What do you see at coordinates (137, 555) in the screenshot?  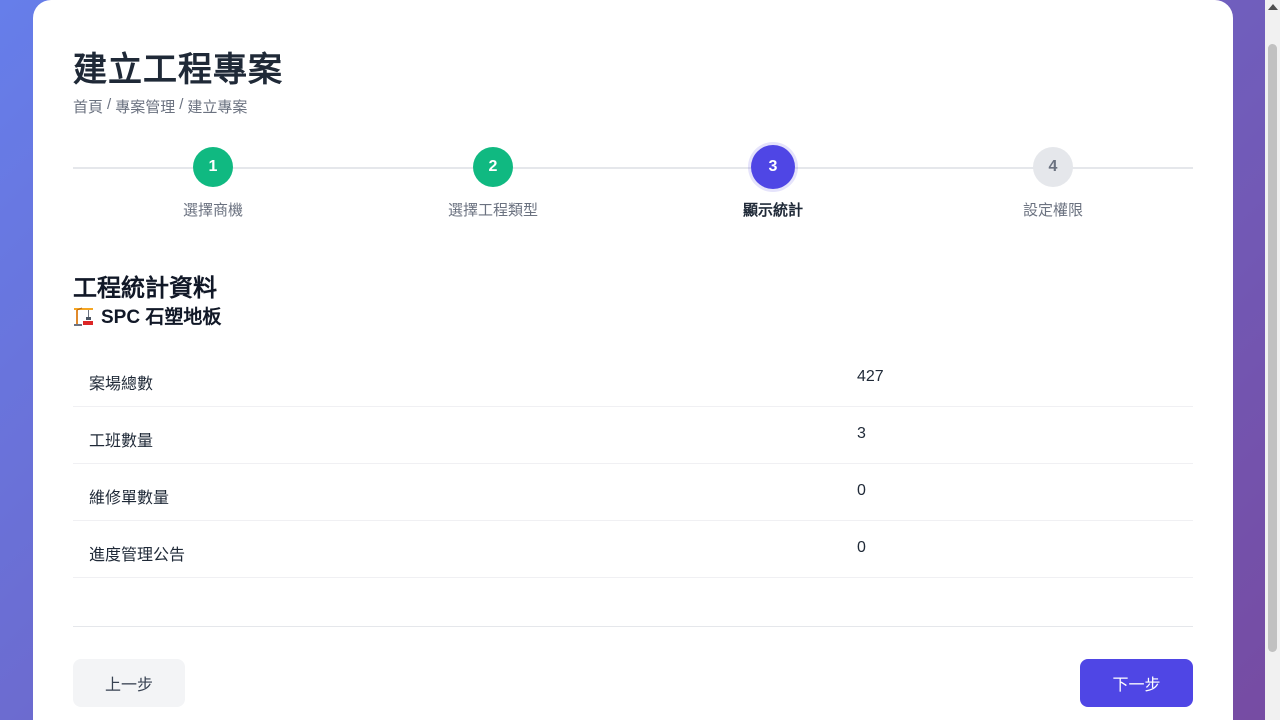 I see `stat-label: 進度管理公告` at bounding box center [137, 555].